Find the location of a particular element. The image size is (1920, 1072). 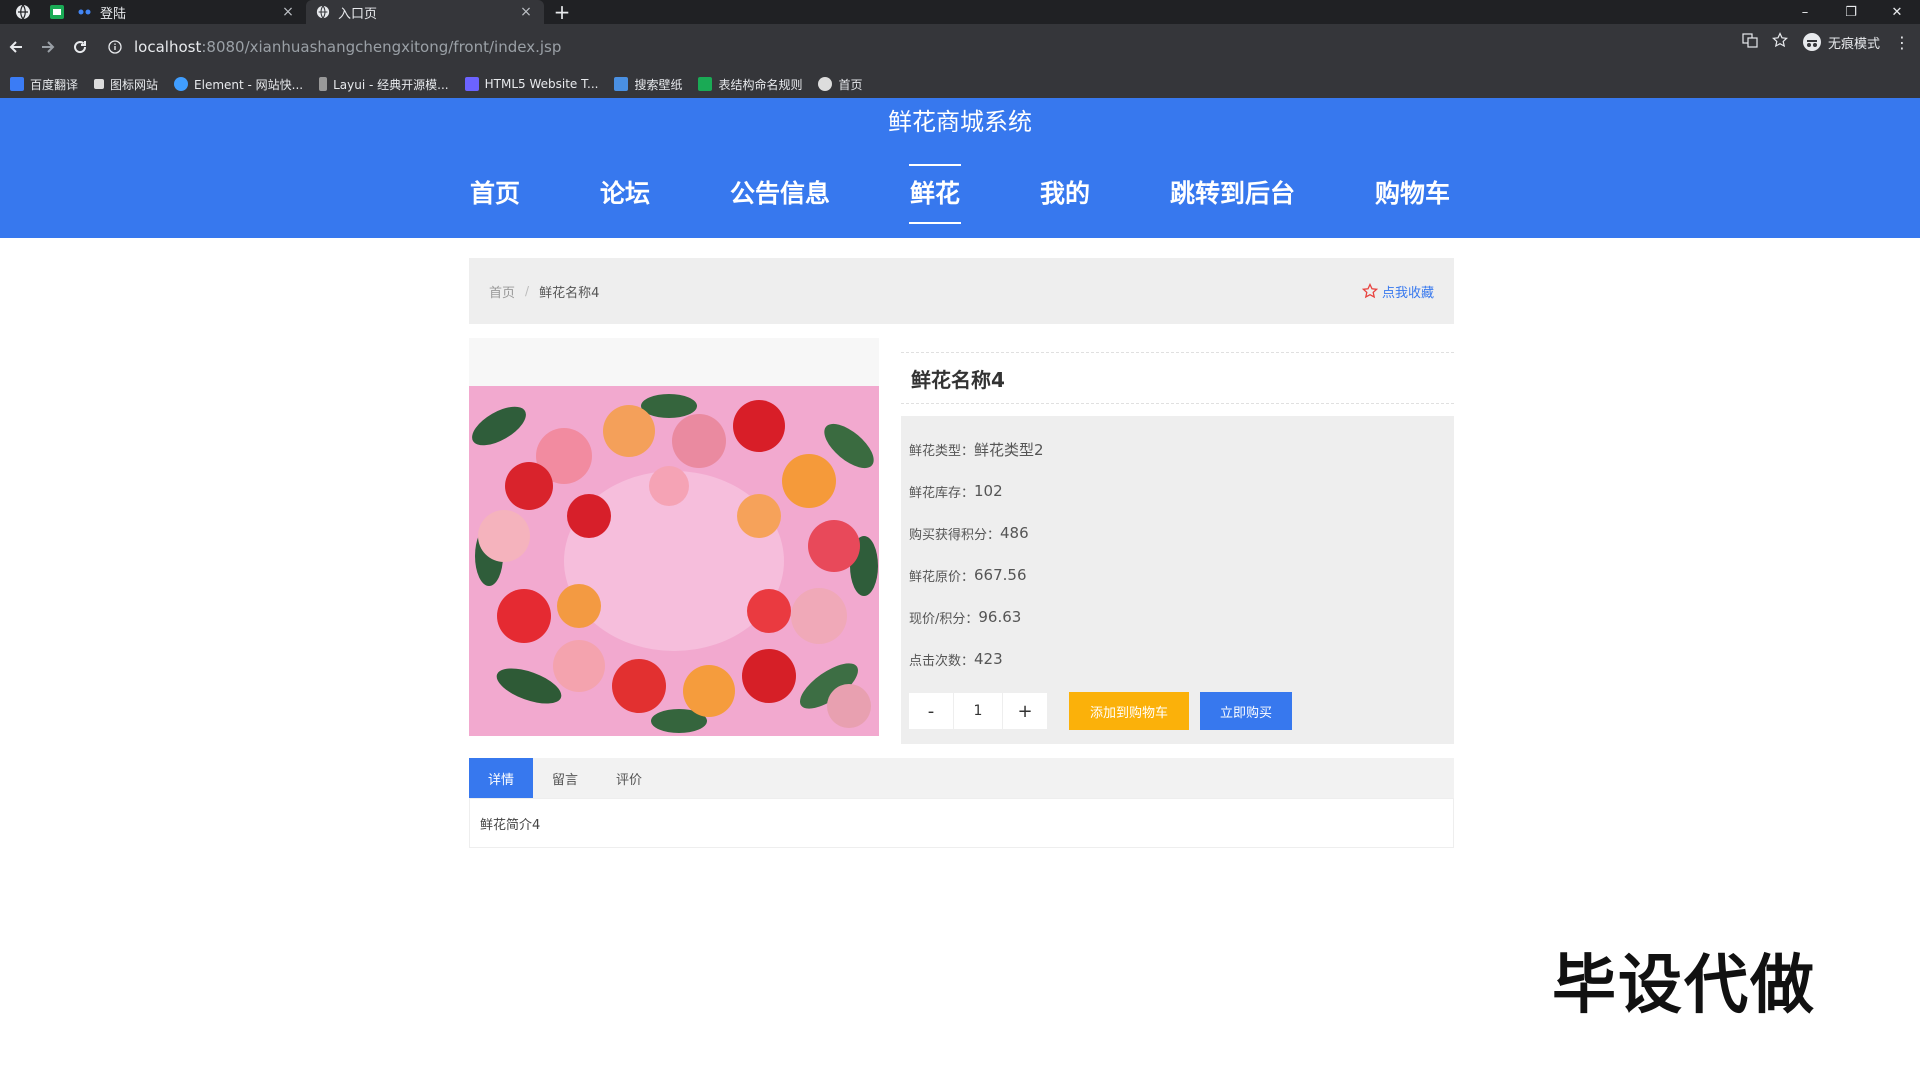

favorite-button: 点我收藏 is located at coordinates (1397, 291).